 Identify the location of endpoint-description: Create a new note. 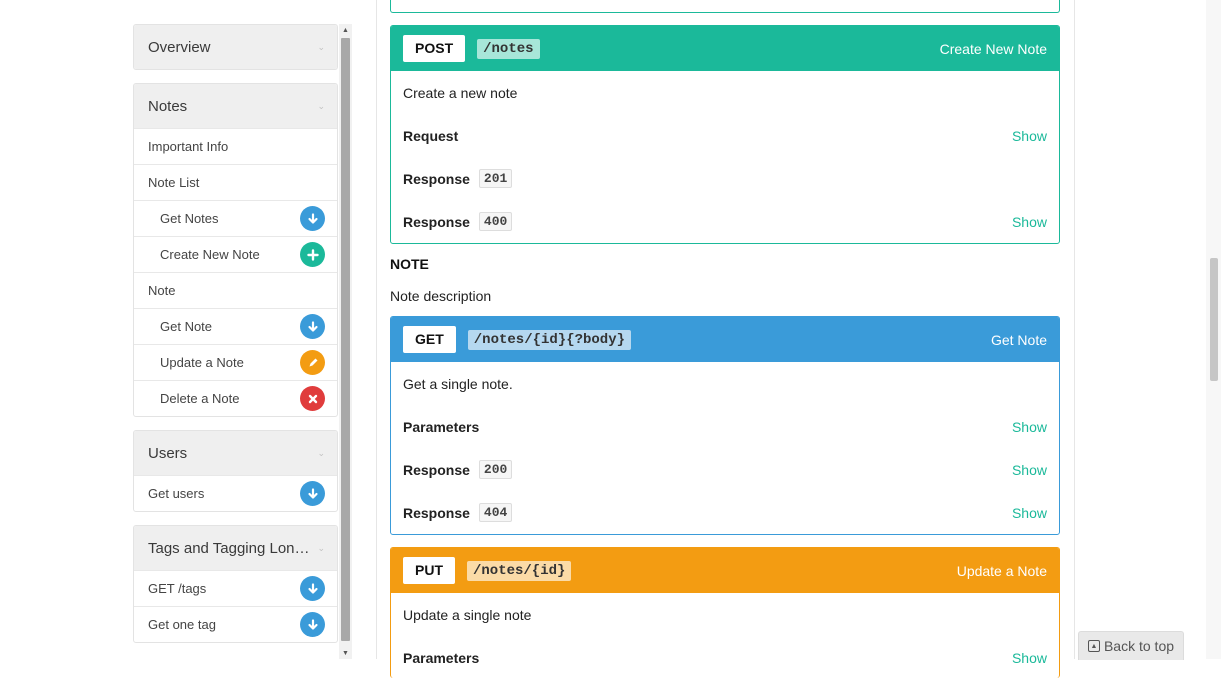
(460, 92).